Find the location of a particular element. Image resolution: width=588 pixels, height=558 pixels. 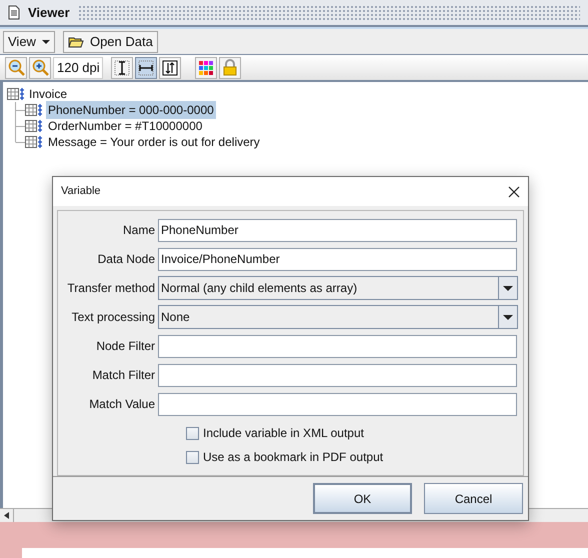

dialog-title: Variable is located at coordinates (81, 192).